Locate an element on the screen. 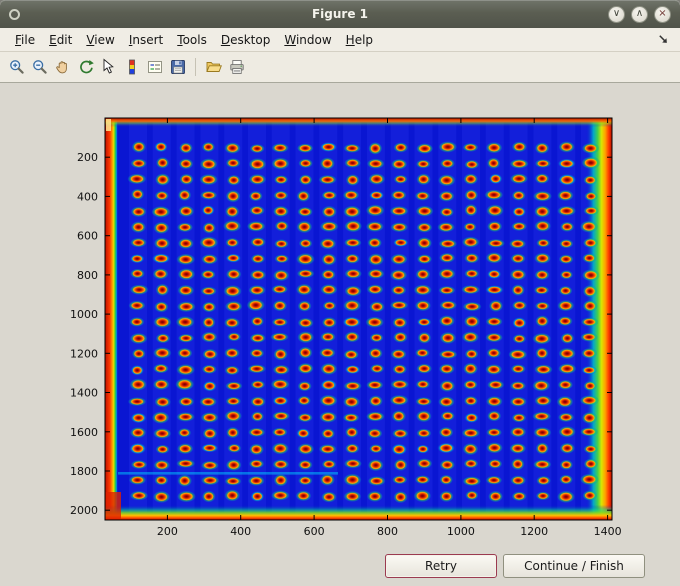  x-tick-label: 400 is located at coordinates (240, 531).